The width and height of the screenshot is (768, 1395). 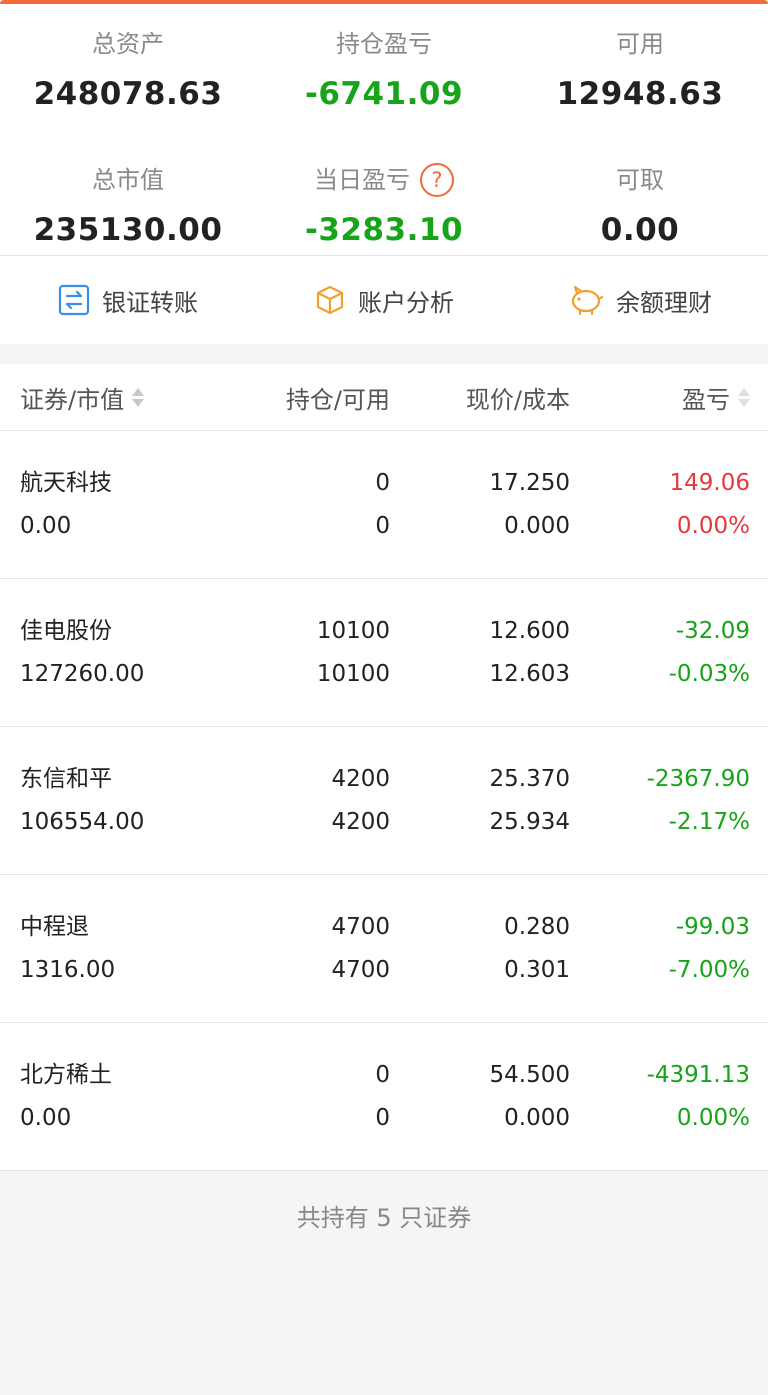 I want to click on row-line-bottom: 0.00 0 0.000 0.00%, so click(x=384, y=526).